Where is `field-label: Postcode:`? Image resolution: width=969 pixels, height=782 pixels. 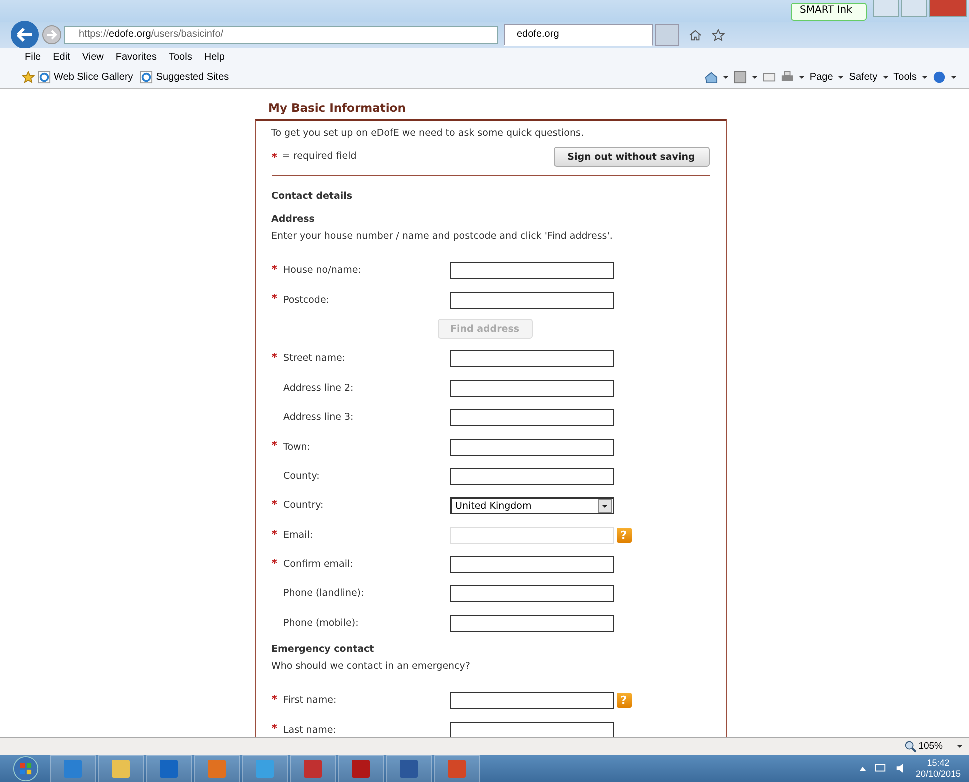
field-label: Postcode: is located at coordinates (307, 300).